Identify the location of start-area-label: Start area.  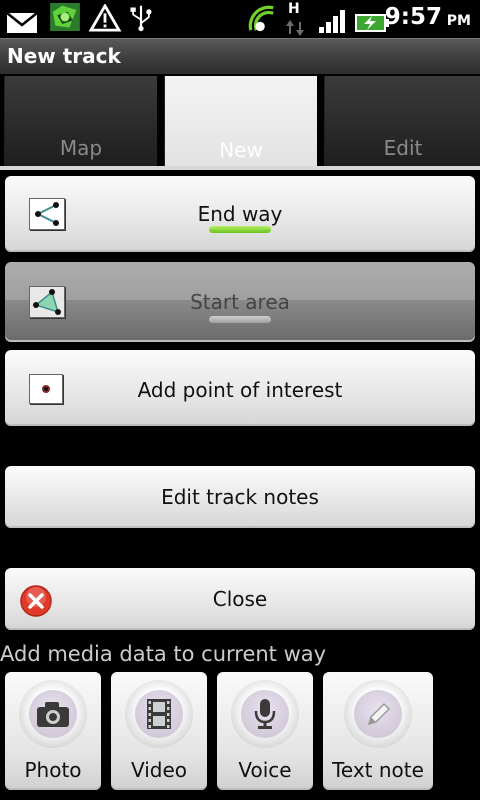
(240, 302).